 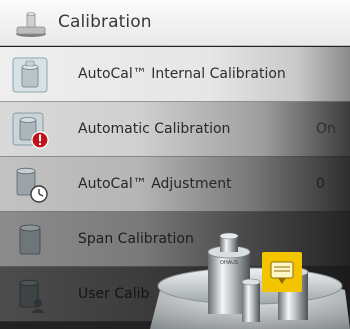 I want to click on internal-weight-icon, so click(x=30, y=75).